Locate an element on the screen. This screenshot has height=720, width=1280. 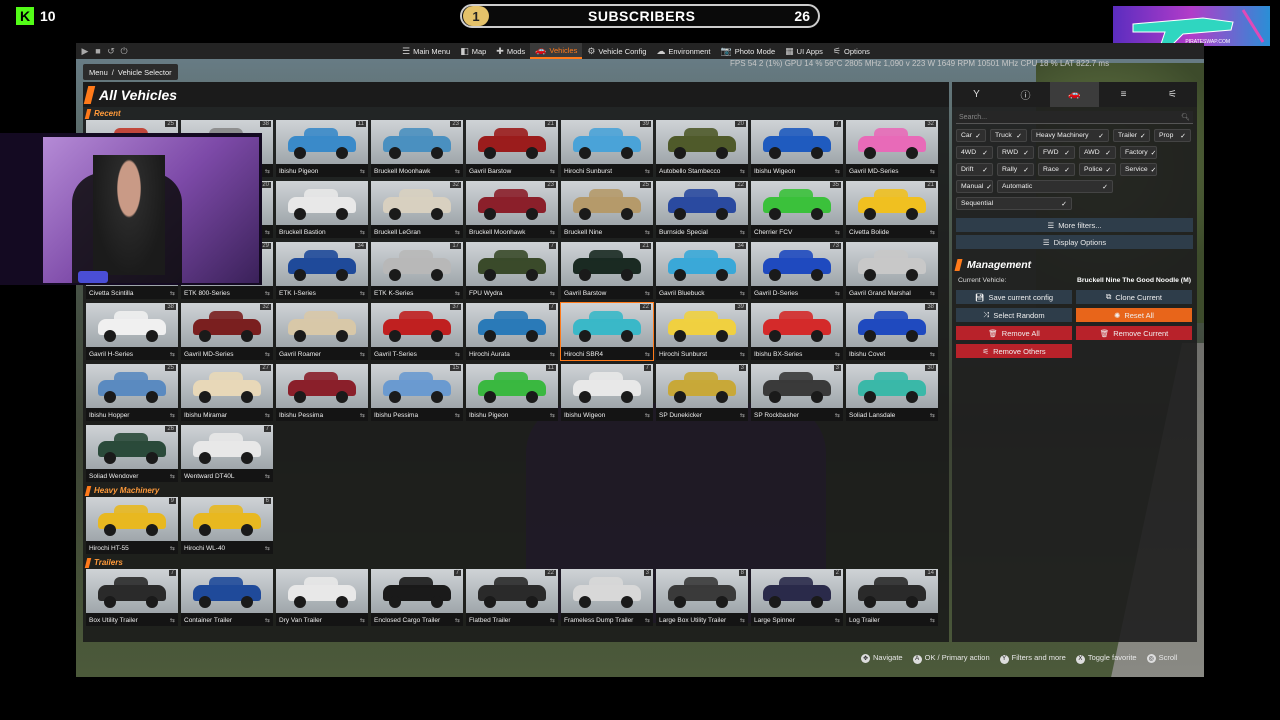
vehicle-tile: 11 Ibishu Pigeon ⇆ is located at coordinates (512, 392).